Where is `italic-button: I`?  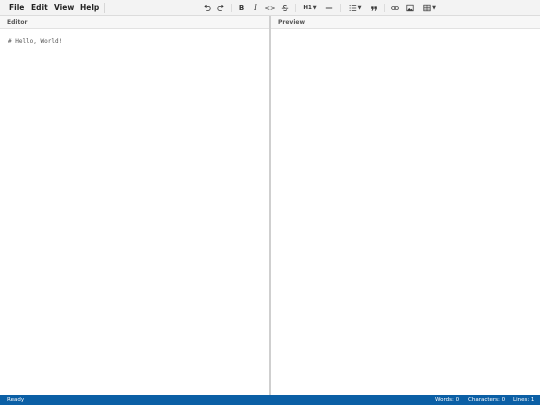
italic-button: I is located at coordinates (255, 8).